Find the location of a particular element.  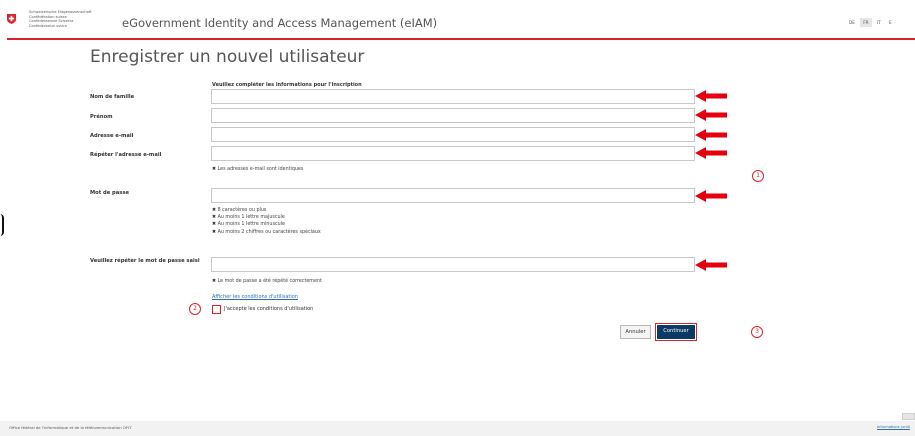

last-name-label: Nom de famille is located at coordinates (112, 97).